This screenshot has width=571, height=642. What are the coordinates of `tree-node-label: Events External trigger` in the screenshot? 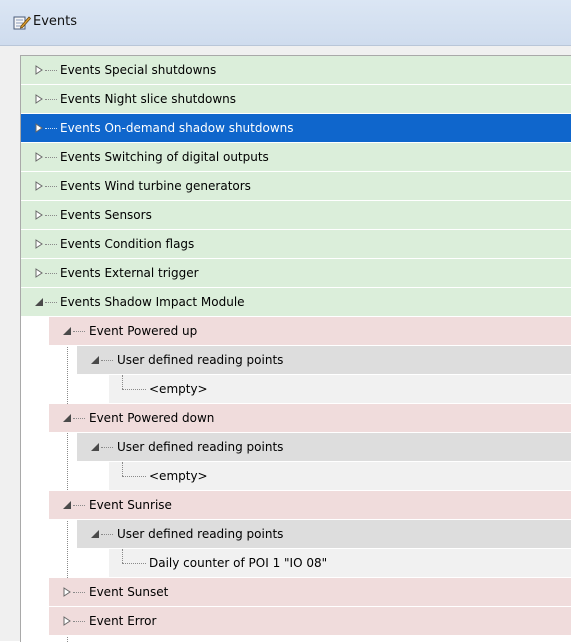 It's located at (129, 273).